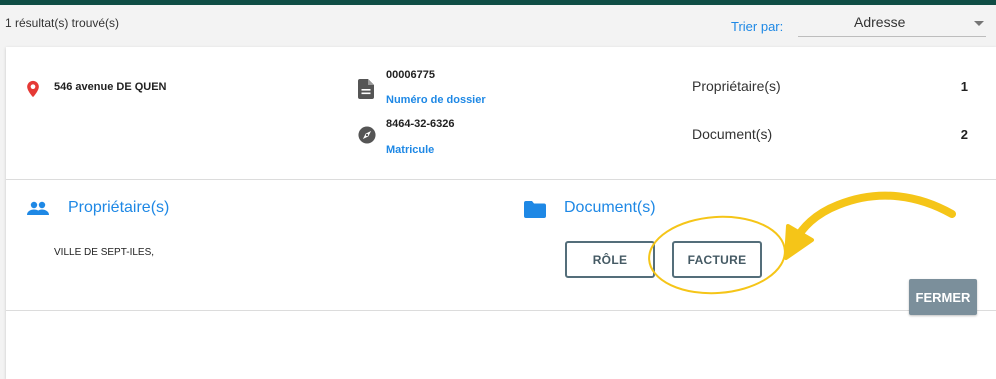 Image resolution: width=996 pixels, height=379 pixels. I want to click on close-button: FERMER, so click(943, 297).